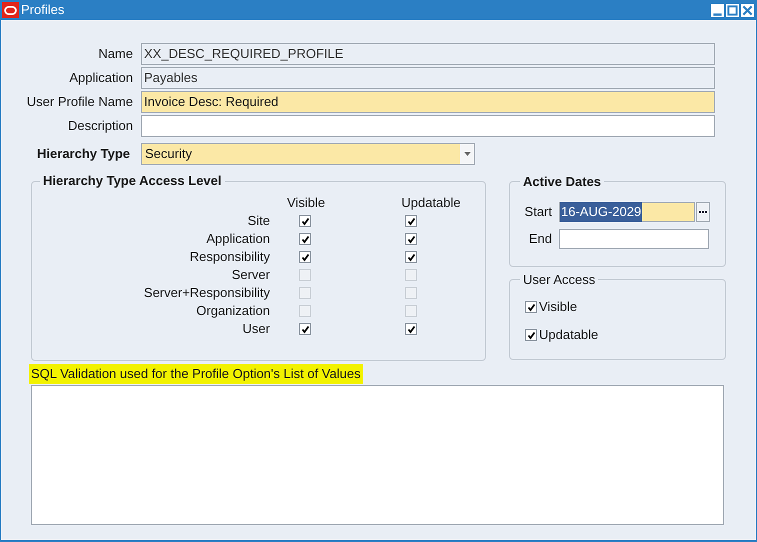  What do you see at coordinates (428, 78) in the screenshot?
I see `input-field: Payables` at bounding box center [428, 78].